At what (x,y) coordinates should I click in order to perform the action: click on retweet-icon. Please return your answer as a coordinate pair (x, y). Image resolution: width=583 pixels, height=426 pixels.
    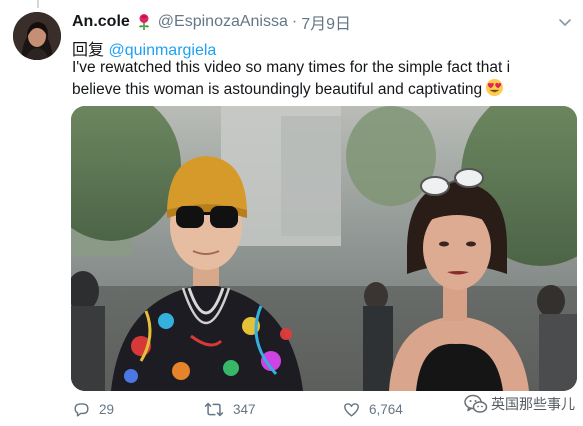
    Looking at the image, I should click on (214, 409).